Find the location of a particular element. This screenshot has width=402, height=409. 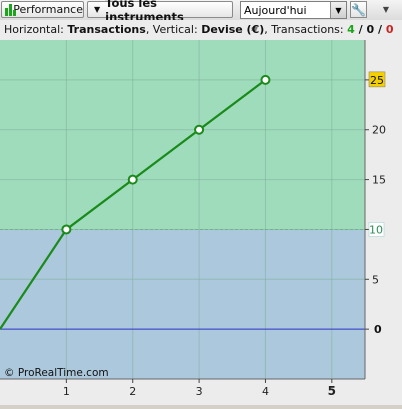

x-axis: 1 2 3 4 5 is located at coordinates (199, 388).